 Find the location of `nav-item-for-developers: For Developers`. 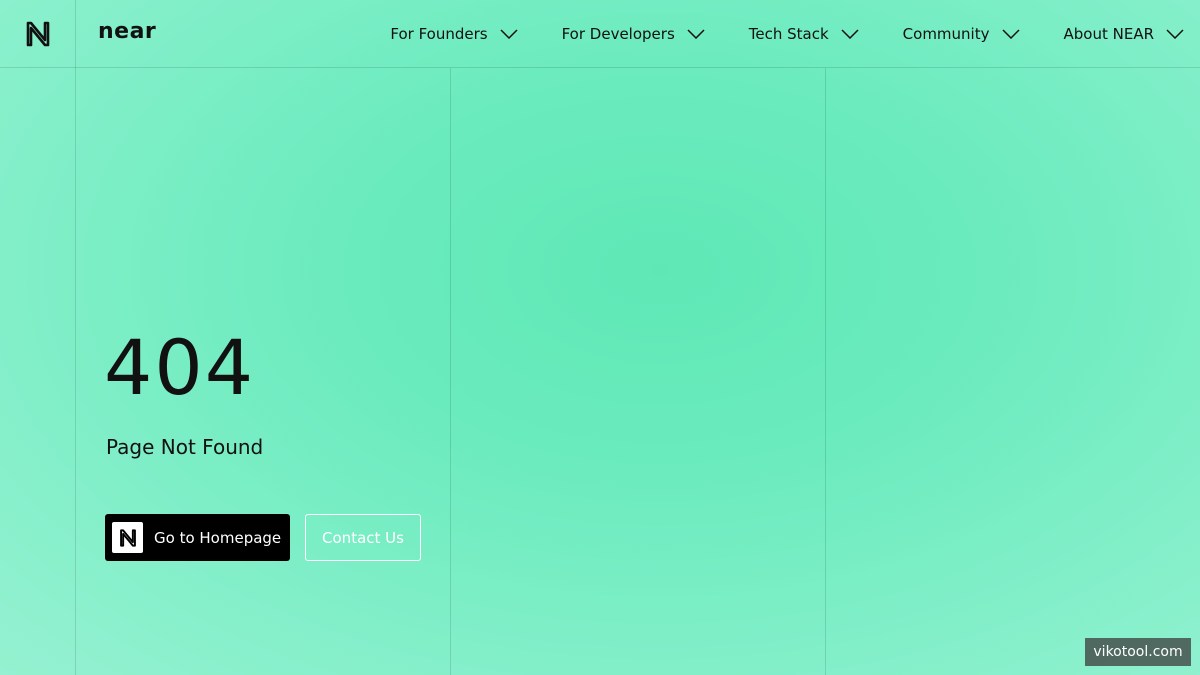

nav-item-for-developers: For Developers is located at coordinates (633, 34).